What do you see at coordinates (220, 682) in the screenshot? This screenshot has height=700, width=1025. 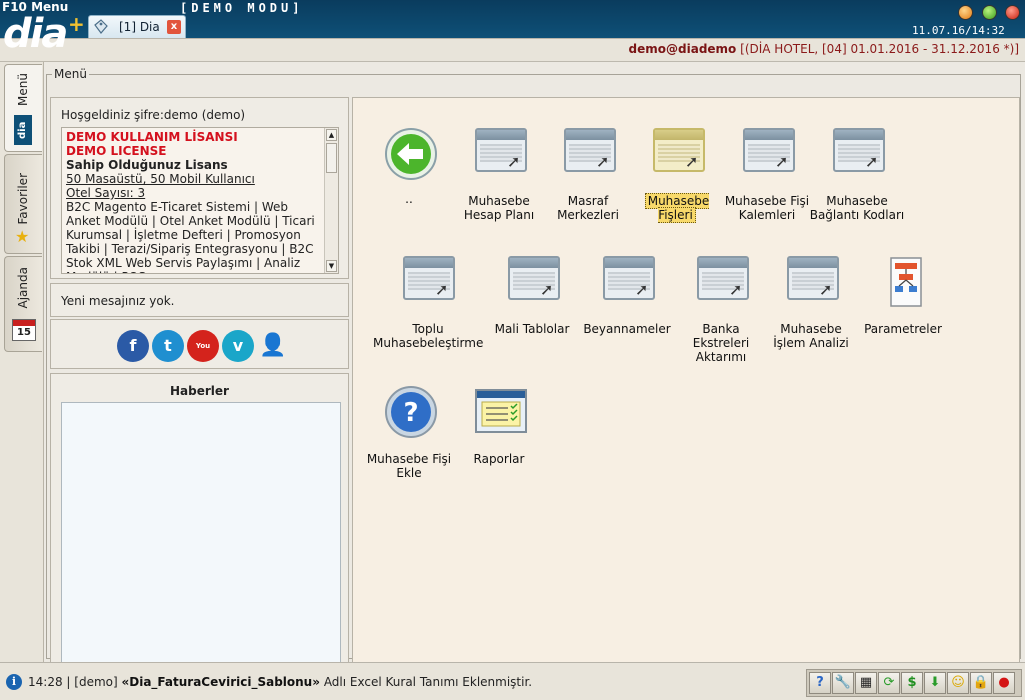 I see `status-template: «Dia_FaturaCevirici_Sablonu»` at bounding box center [220, 682].